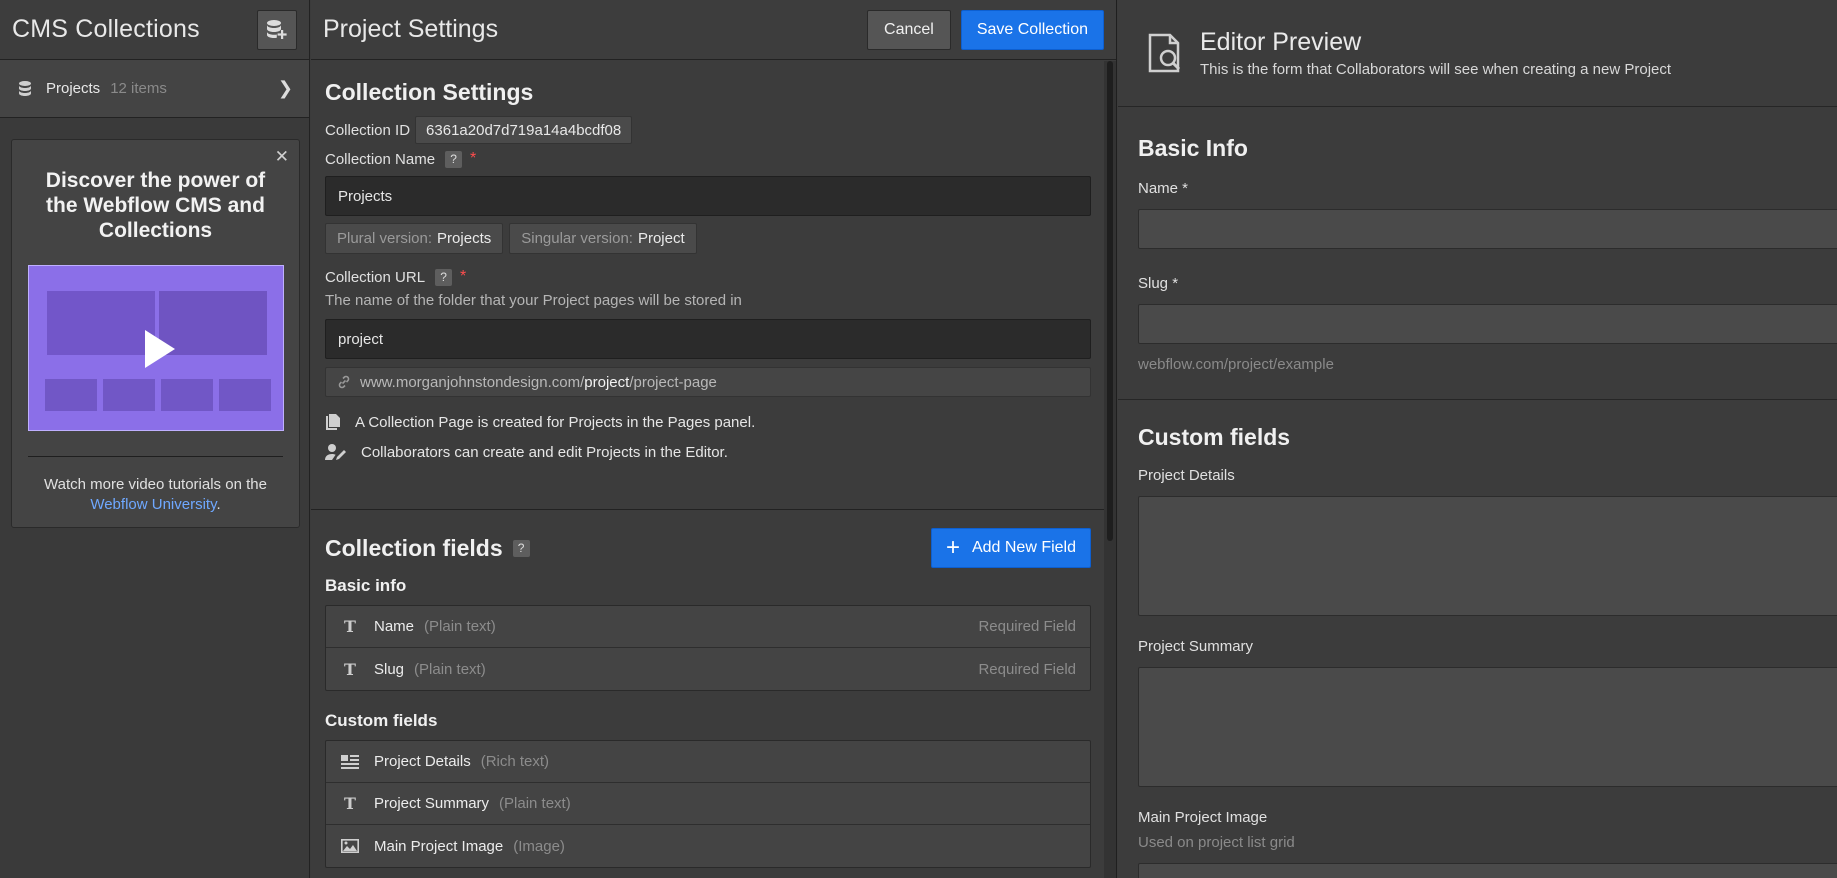  What do you see at coordinates (909, 29) in the screenshot?
I see `cancel-button: Cancel` at bounding box center [909, 29].